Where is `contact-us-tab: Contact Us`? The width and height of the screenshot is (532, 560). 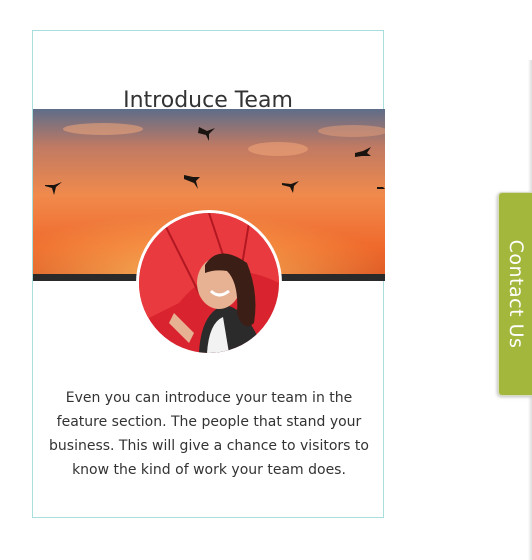
contact-us-tab: Contact Us is located at coordinates (515, 294).